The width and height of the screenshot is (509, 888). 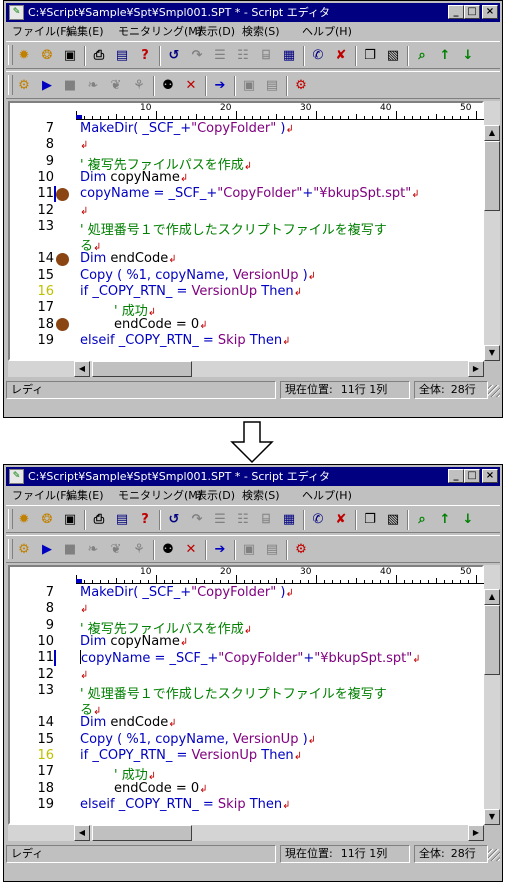 What do you see at coordinates (174, 520) in the screenshot?
I see `undo-icon: ↺` at bounding box center [174, 520].